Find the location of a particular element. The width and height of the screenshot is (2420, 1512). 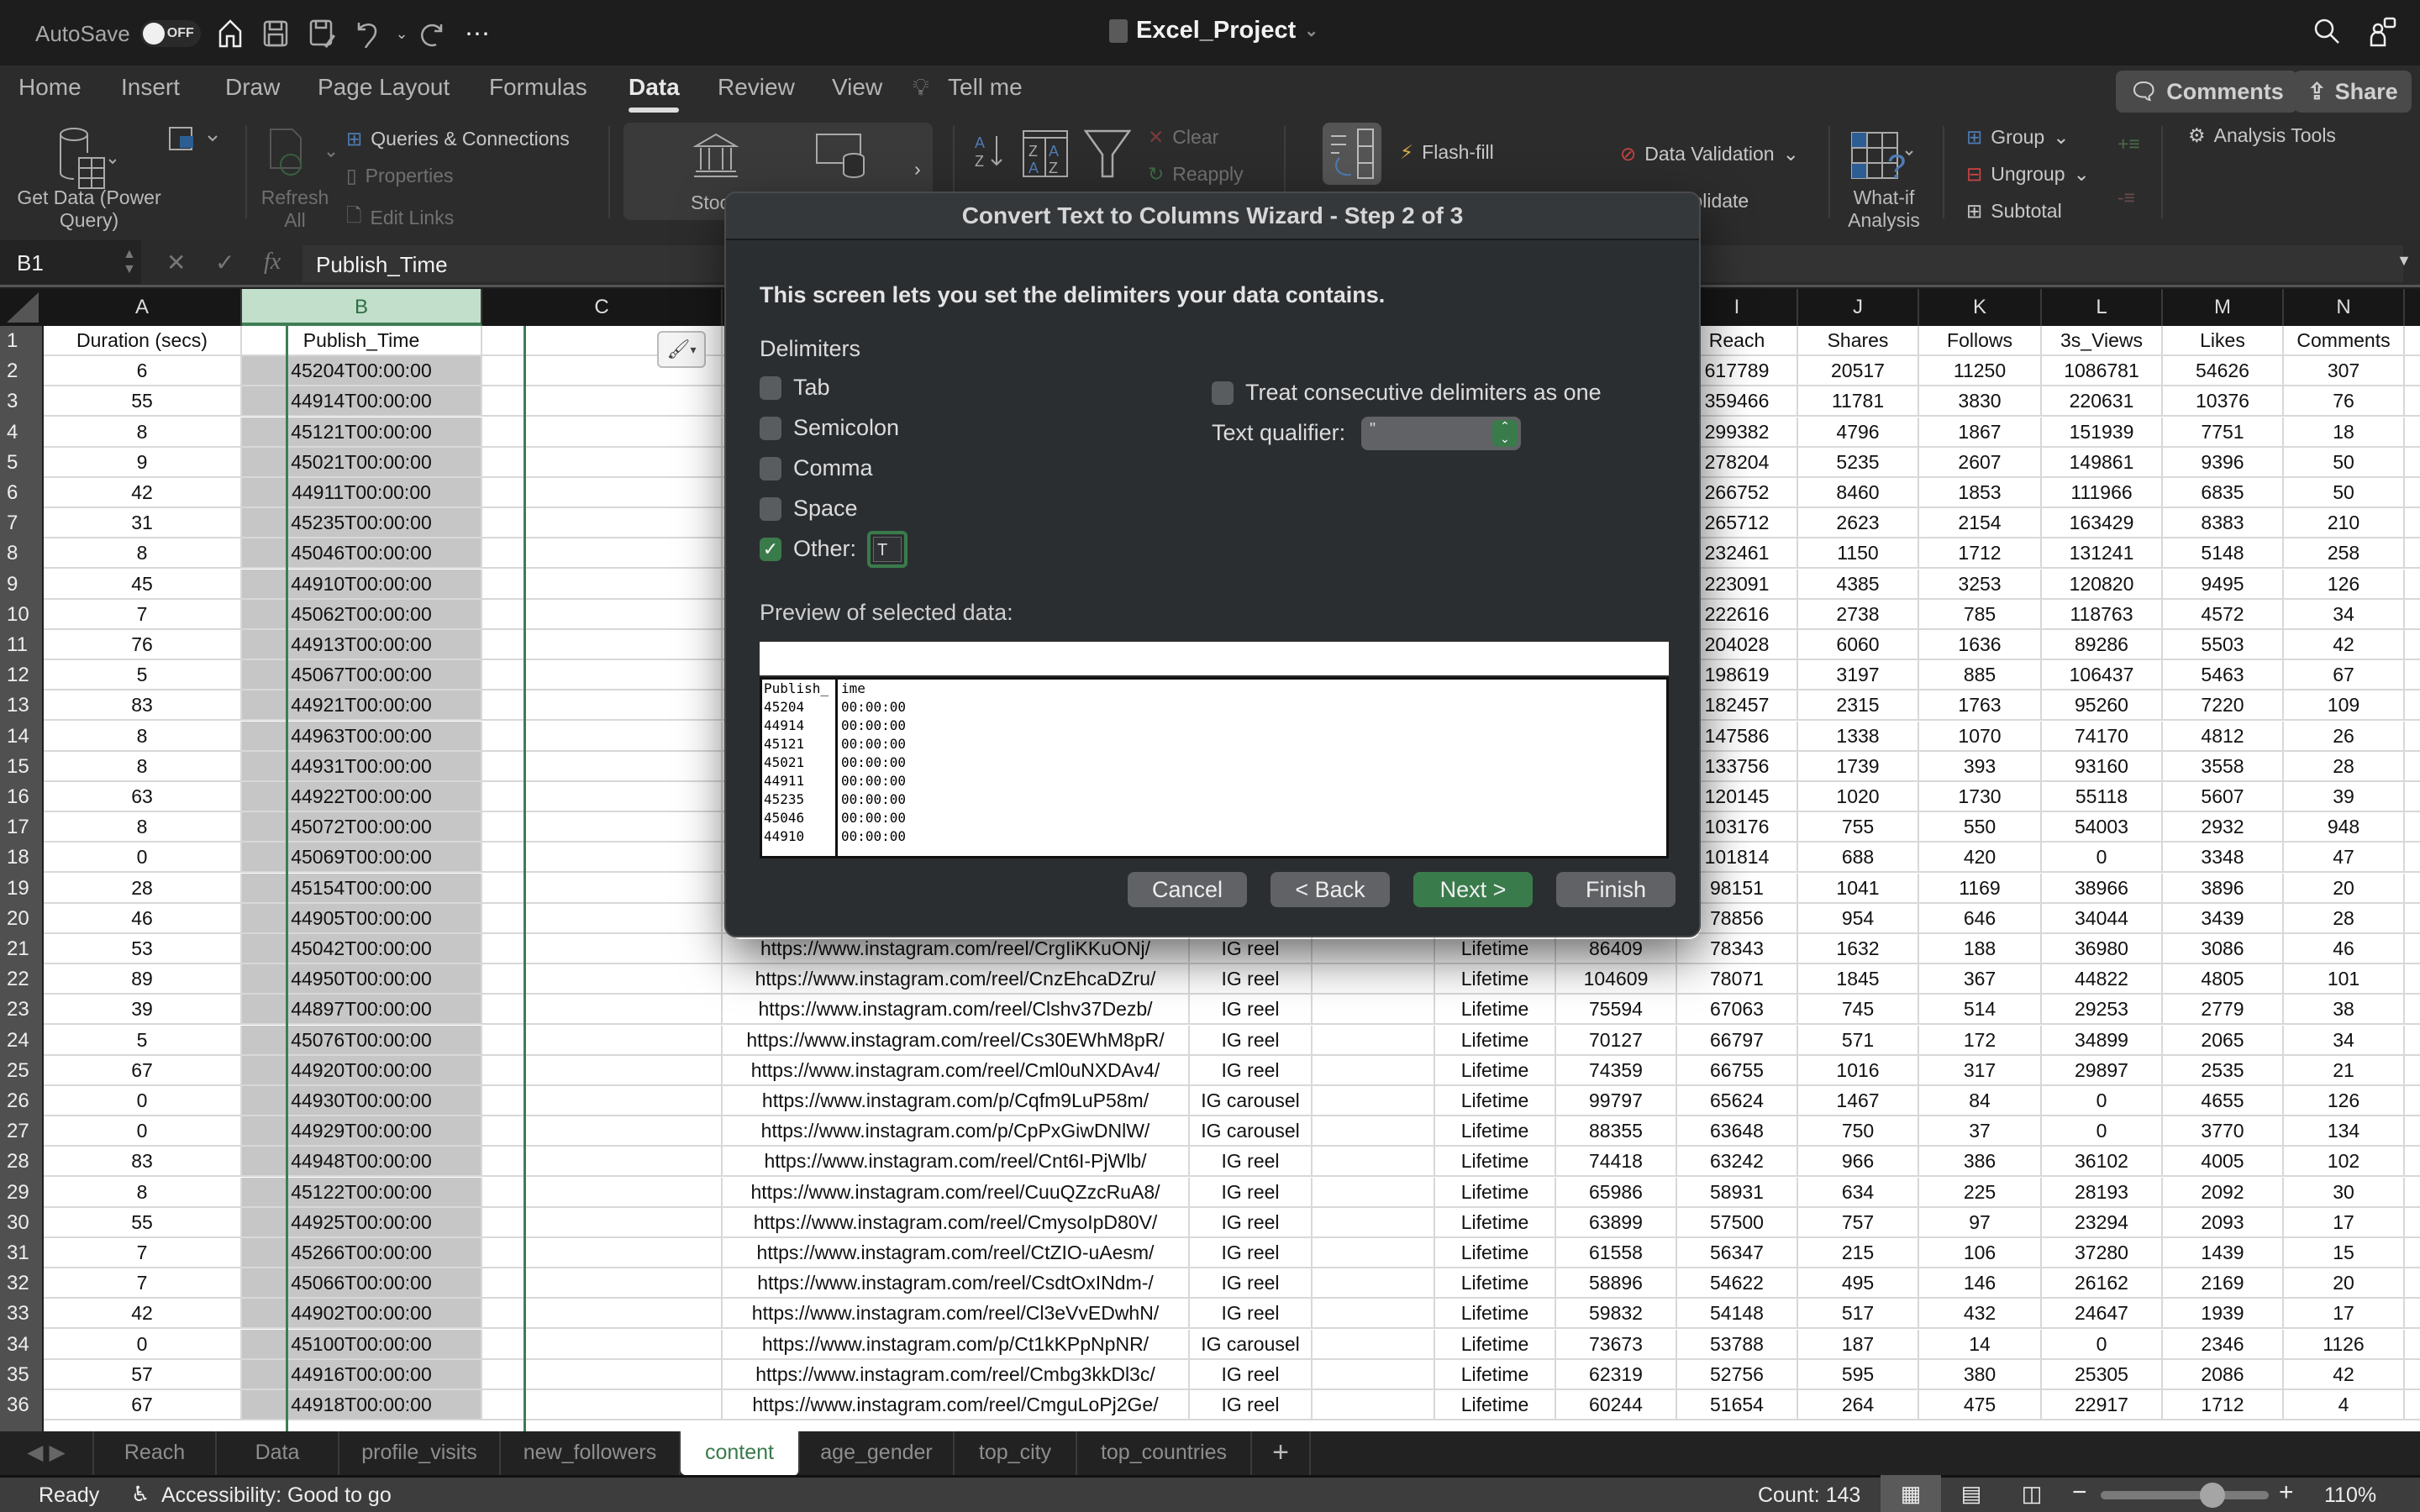

row-header-16: 16 is located at coordinates (21, 797).